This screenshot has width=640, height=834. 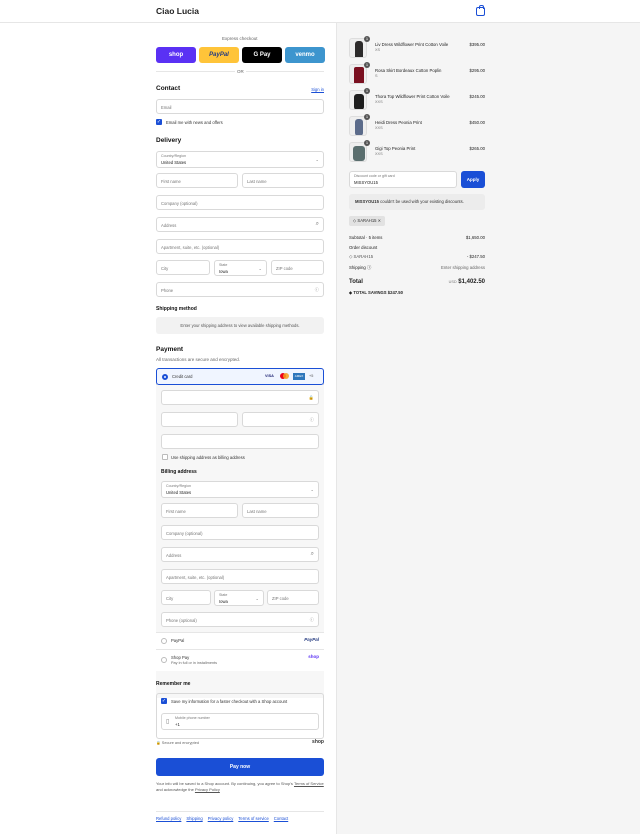 I want to click on news-label: Email me with news and offers, so click(x=194, y=122).